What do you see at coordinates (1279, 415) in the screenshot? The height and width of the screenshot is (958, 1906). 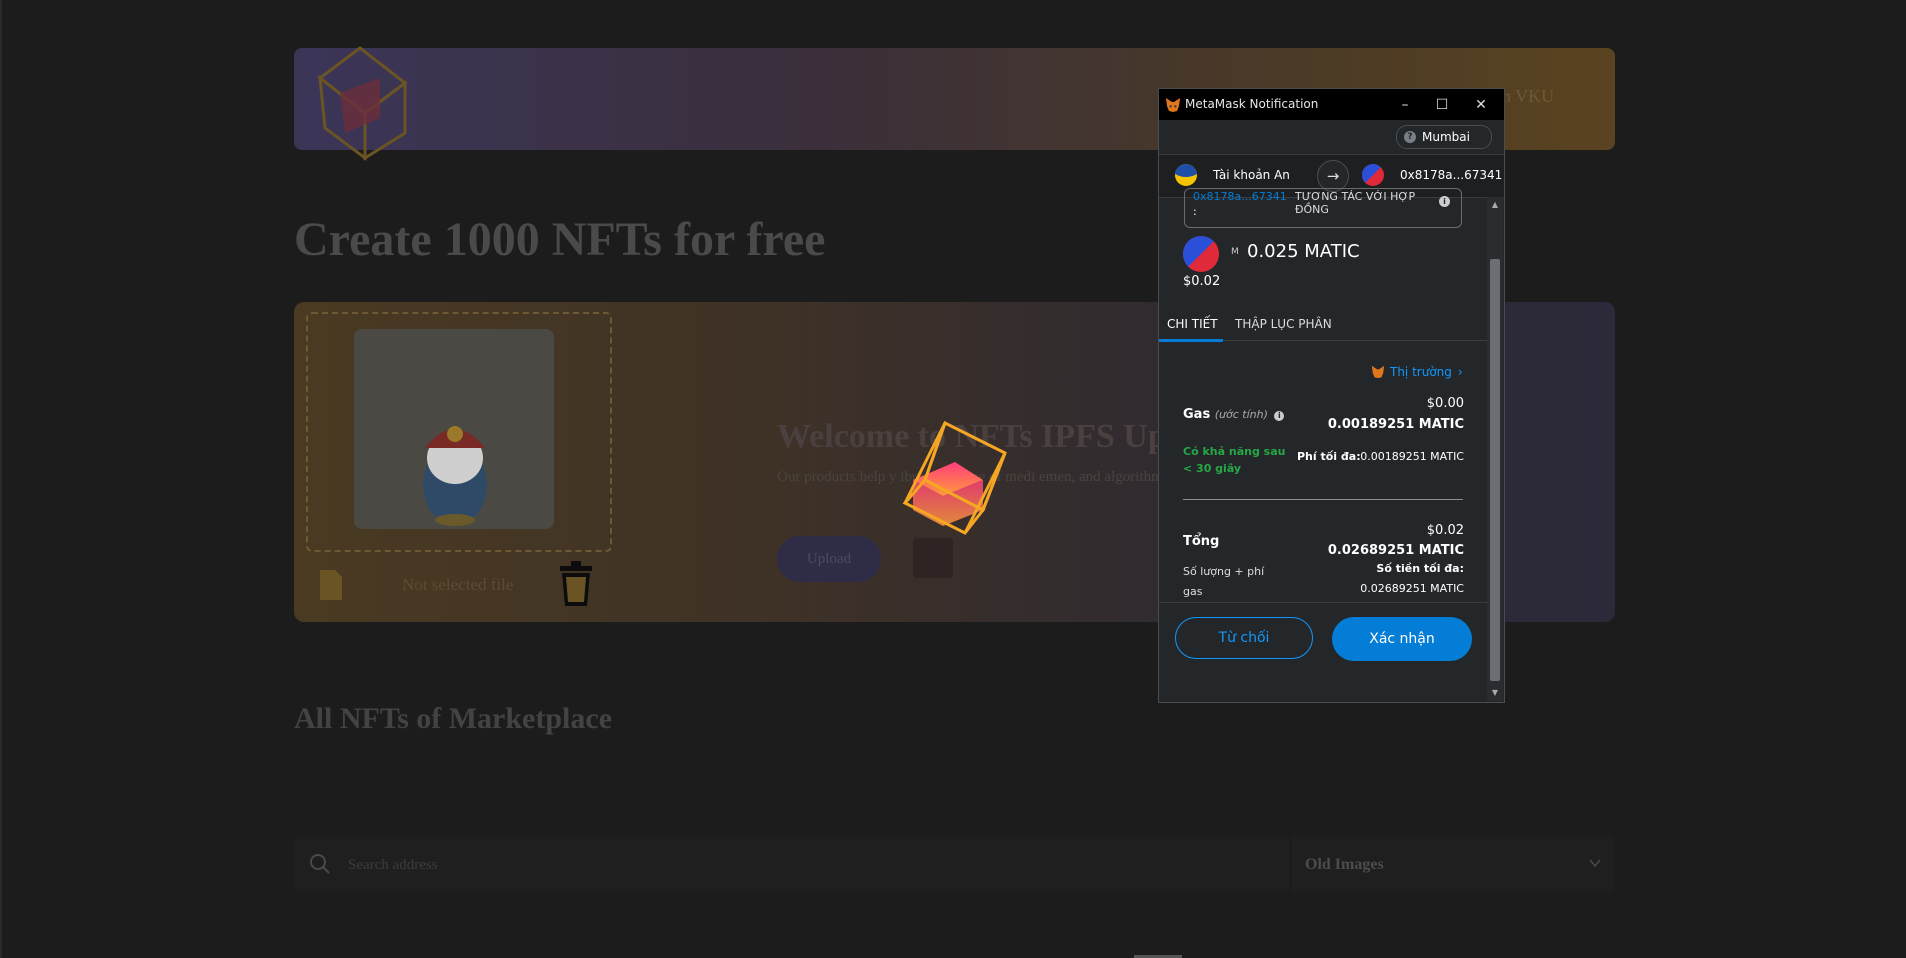 I see `gas-info-icon: i` at bounding box center [1279, 415].